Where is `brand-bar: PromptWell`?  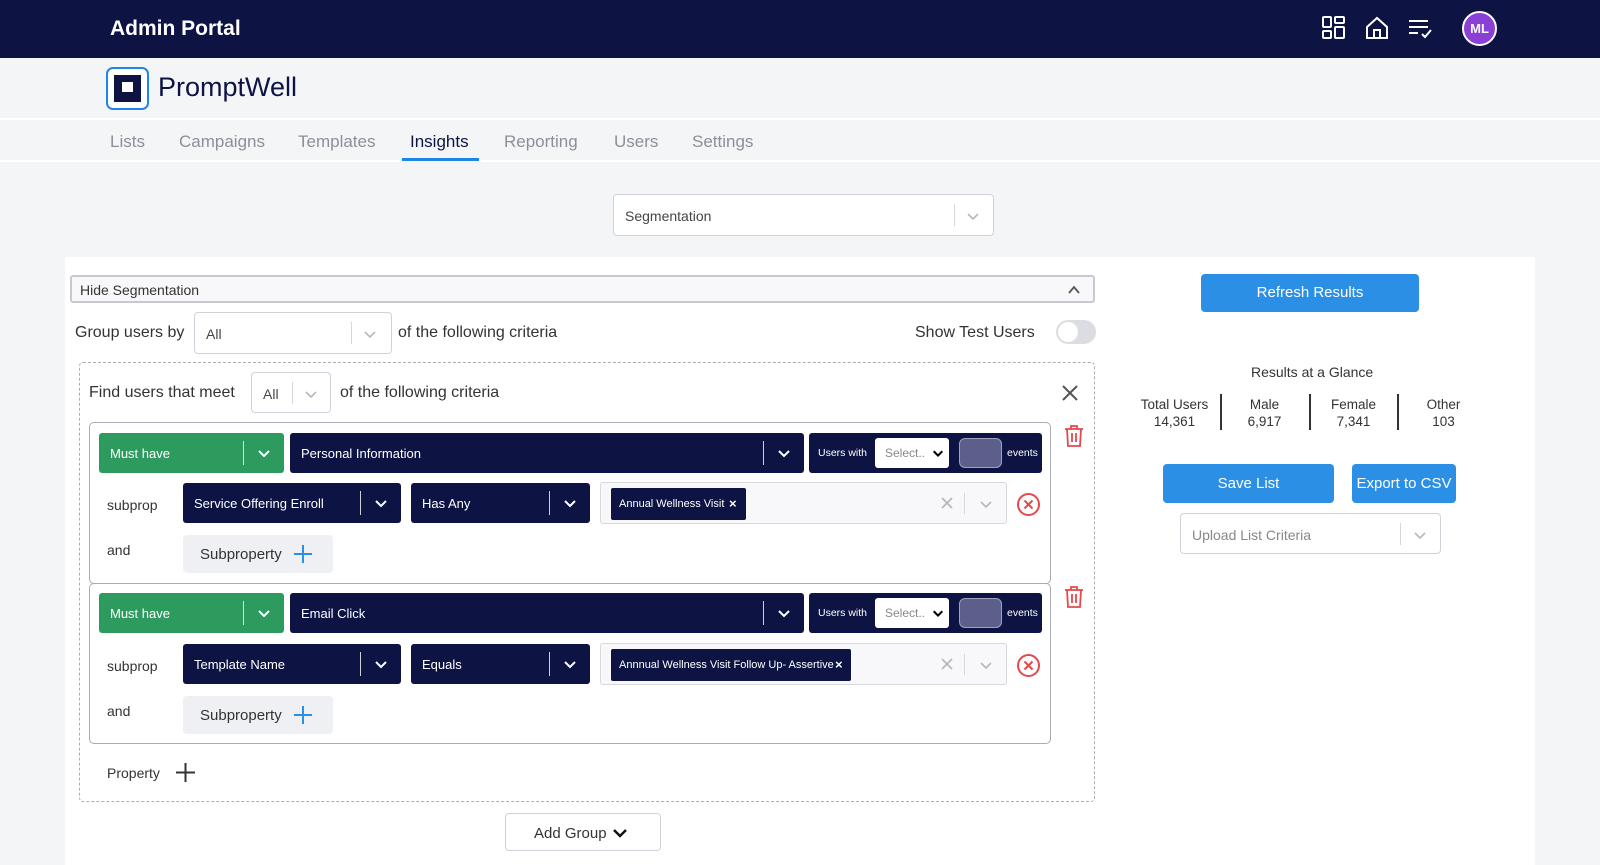 brand-bar: PromptWell is located at coordinates (800, 88).